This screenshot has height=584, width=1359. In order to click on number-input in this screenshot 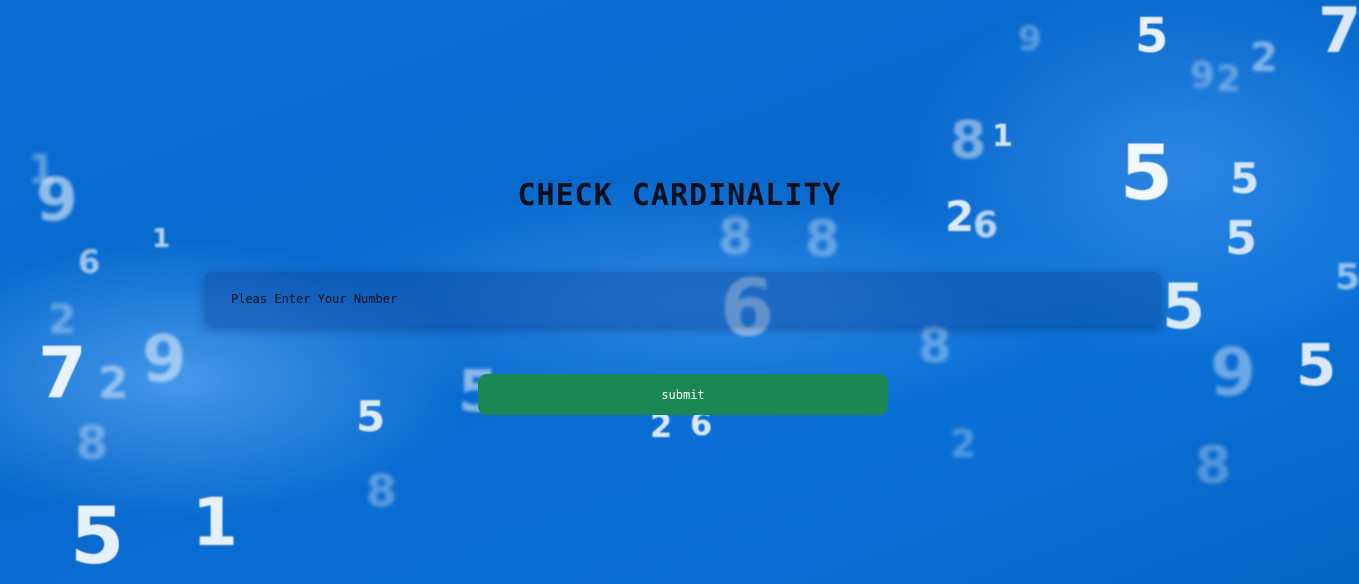, I will do `click(683, 299)`.